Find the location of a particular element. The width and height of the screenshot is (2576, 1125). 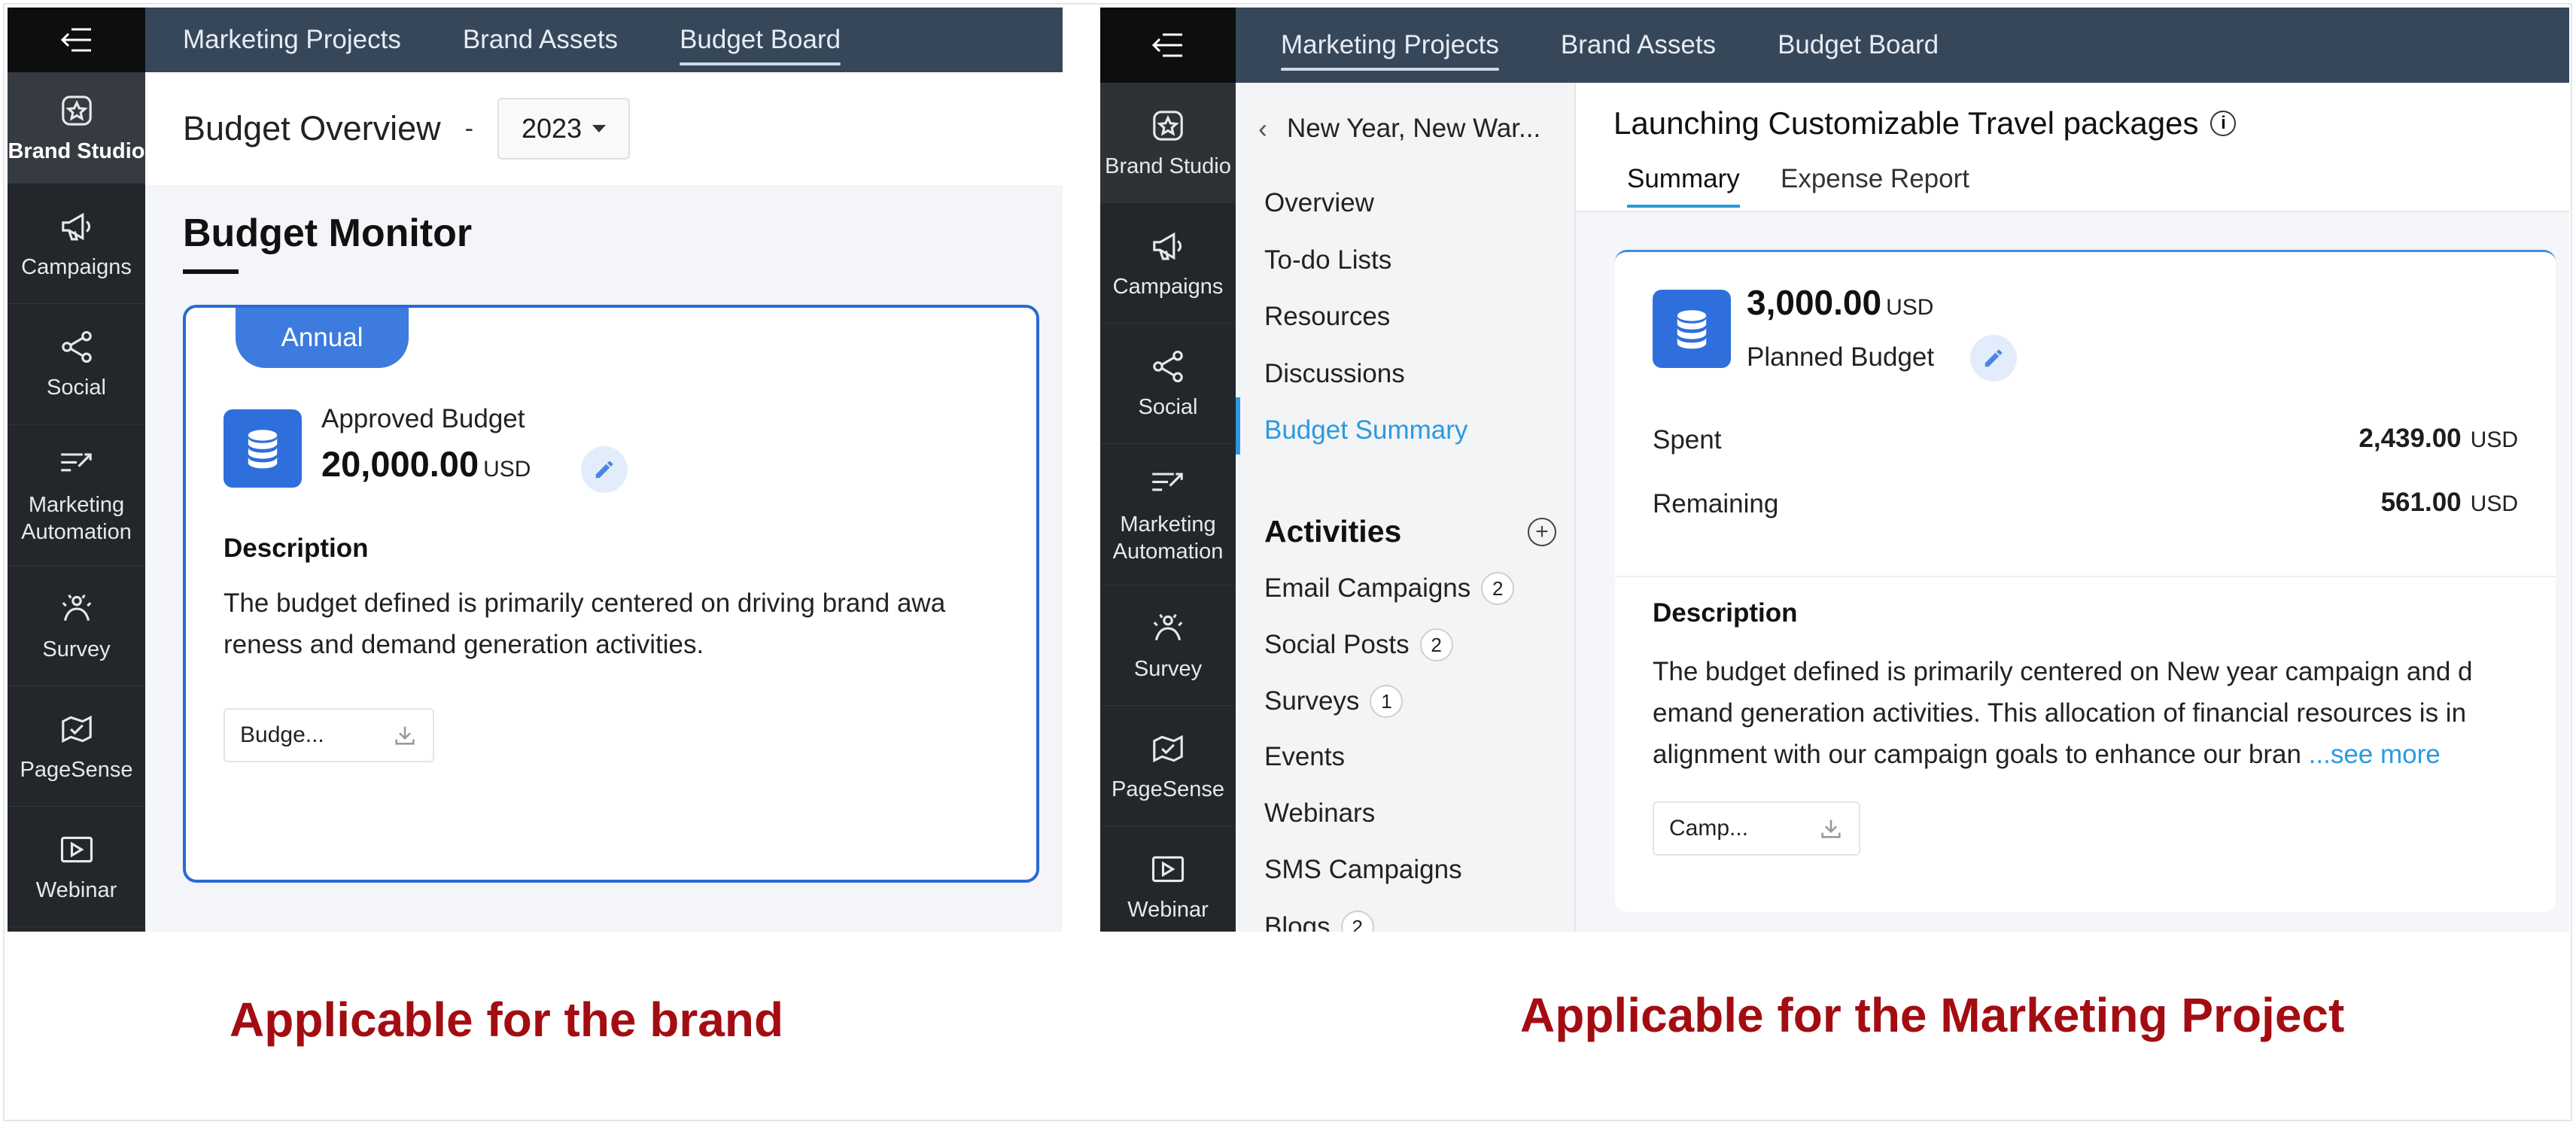

rail-label: Brand Studio is located at coordinates (76, 150).